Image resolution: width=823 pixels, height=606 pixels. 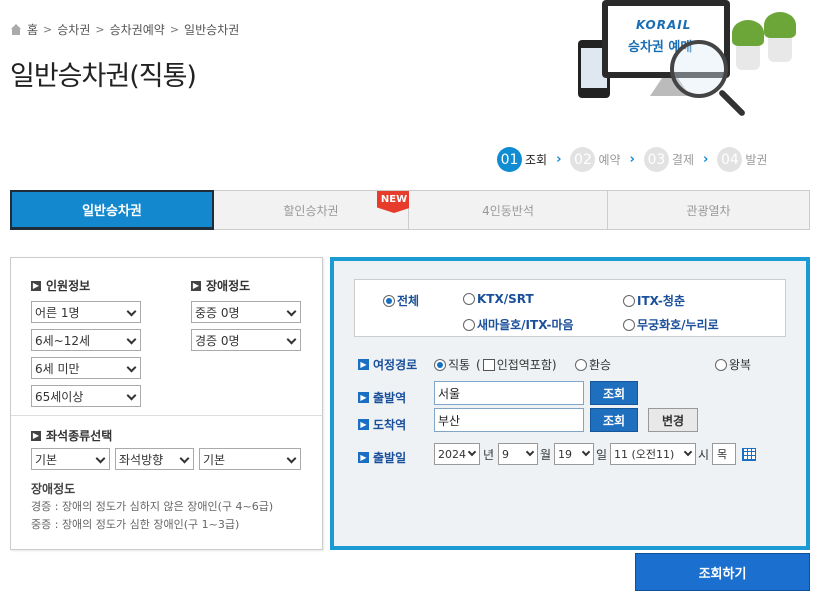 I want to click on calendar-icon, so click(x=749, y=454).